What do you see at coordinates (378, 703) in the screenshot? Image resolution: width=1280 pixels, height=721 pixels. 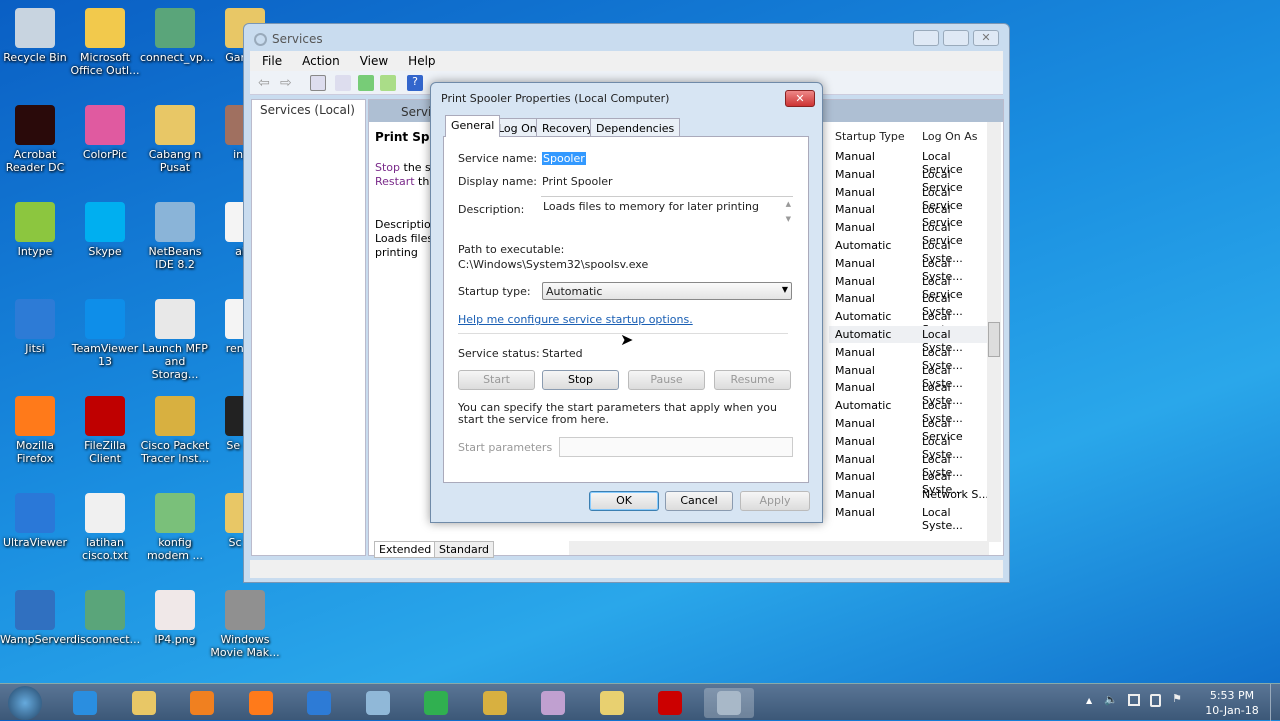 I see `taskbar-notepad` at bounding box center [378, 703].